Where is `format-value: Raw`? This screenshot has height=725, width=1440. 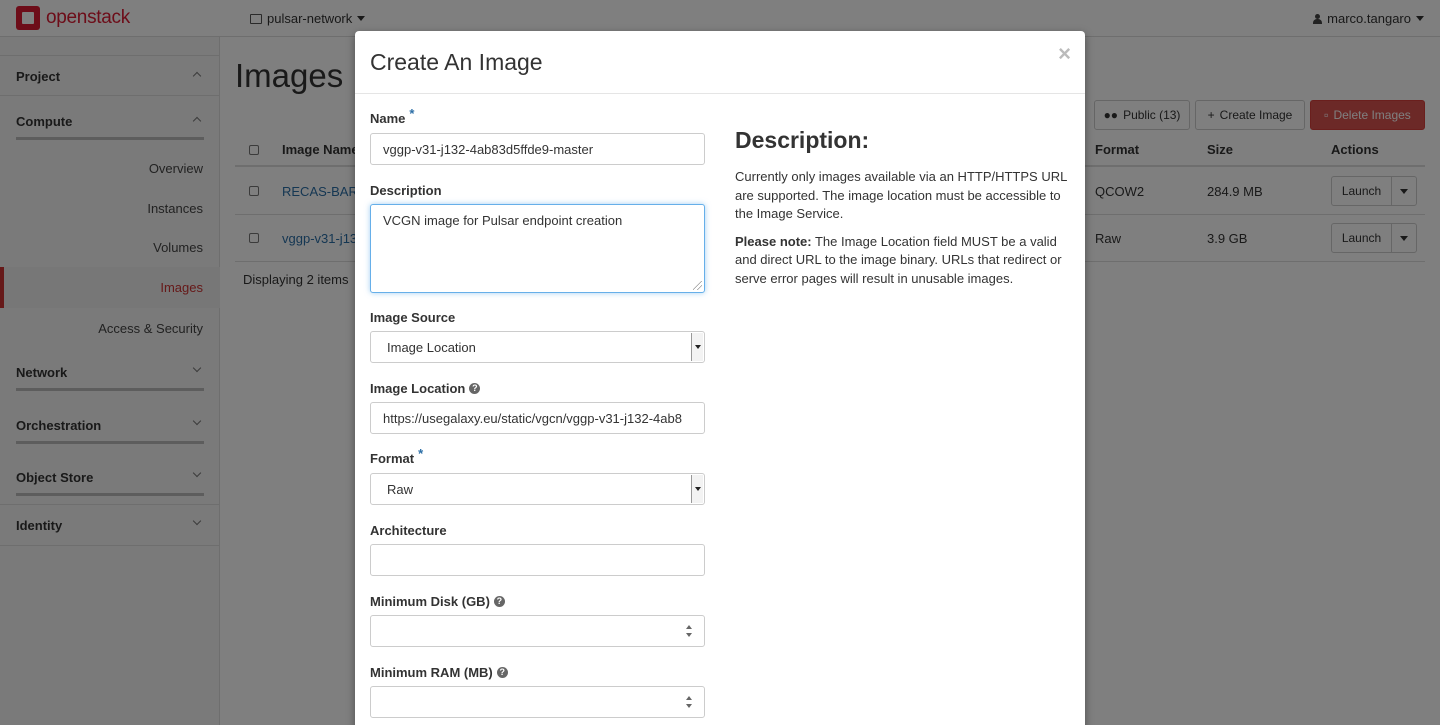
format-value: Raw is located at coordinates (400, 489).